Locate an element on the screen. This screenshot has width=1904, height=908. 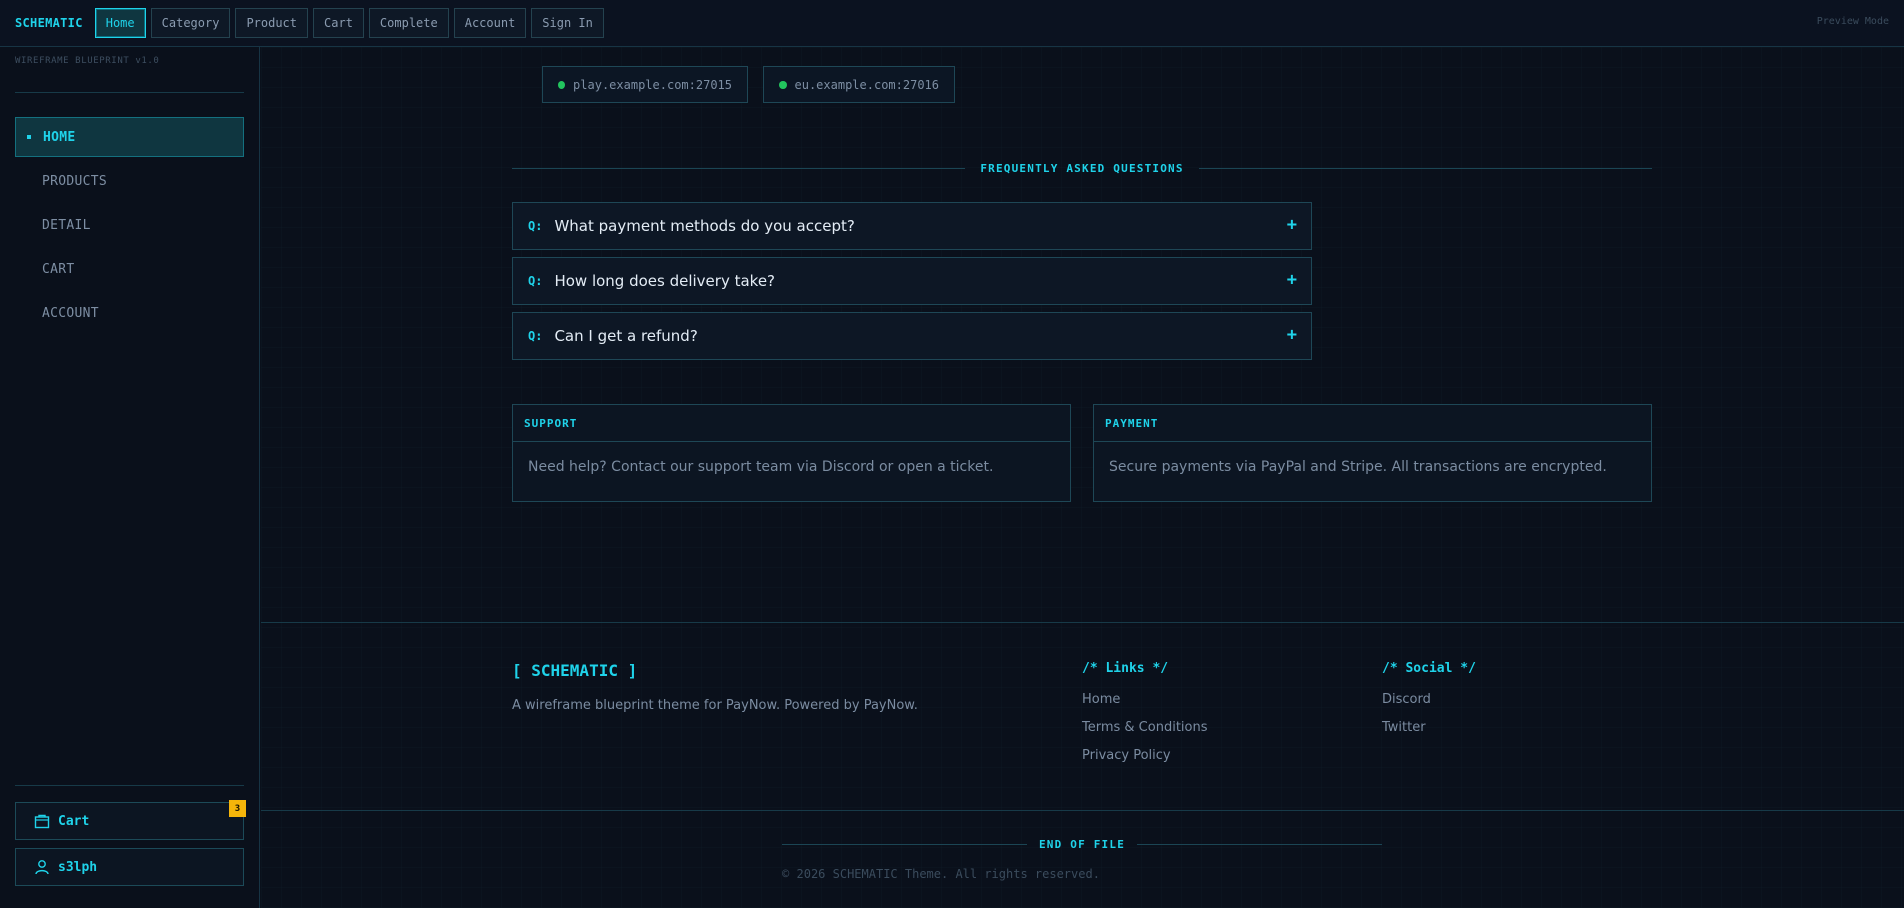
footer-brand: [ SCHEMATIC ] is located at coordinates (575, 670).